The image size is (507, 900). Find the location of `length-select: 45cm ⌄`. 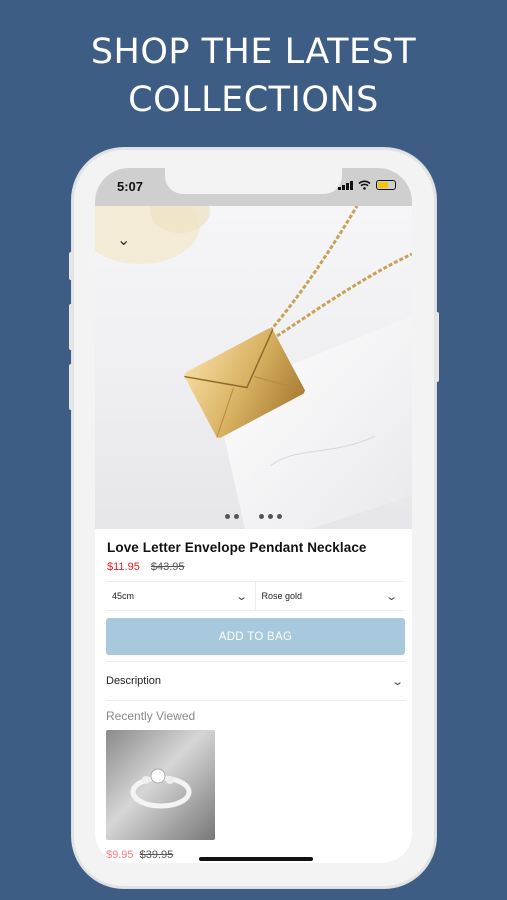

length-select: 45cm ⌄ is located at coordinates (180, 596).